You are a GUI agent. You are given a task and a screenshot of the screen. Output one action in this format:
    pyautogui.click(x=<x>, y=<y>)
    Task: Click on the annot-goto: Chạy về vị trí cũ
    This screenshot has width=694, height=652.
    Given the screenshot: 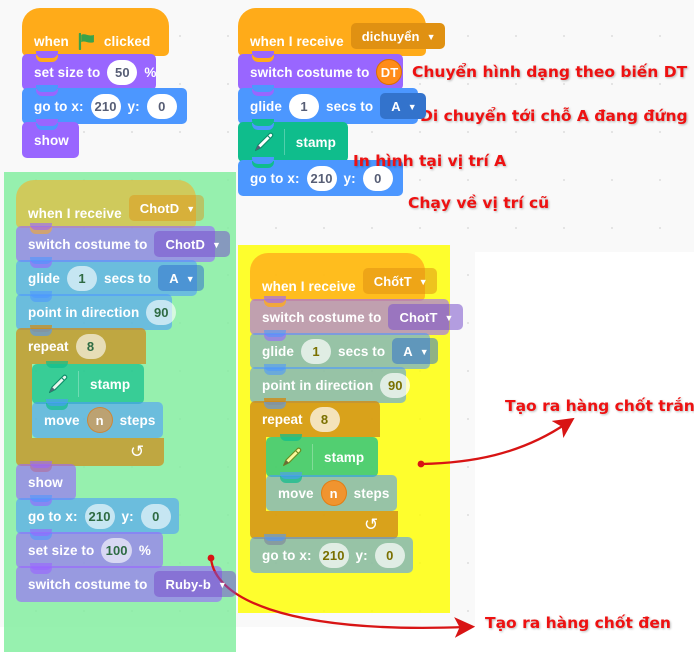 What is the action you would take?
    pyautogui.click(x=478, y=203)
    